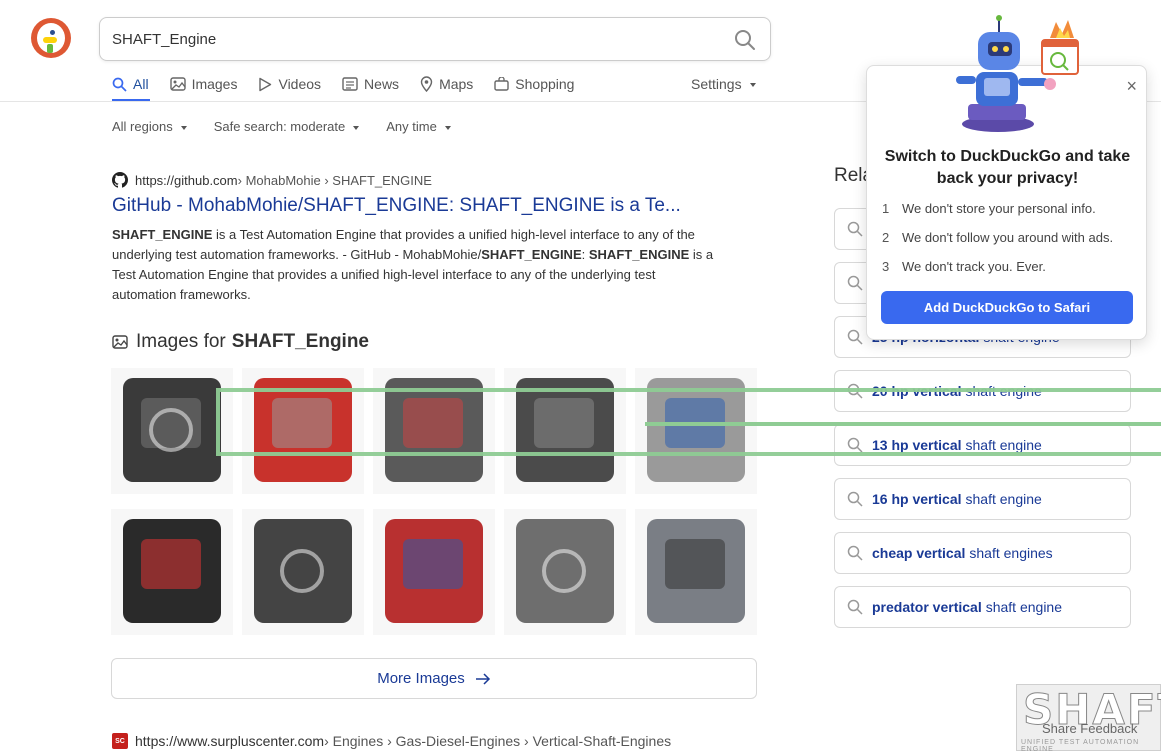  I want to click on related-search-item: 16 hp vertical shaft engine, so click(982, 499).